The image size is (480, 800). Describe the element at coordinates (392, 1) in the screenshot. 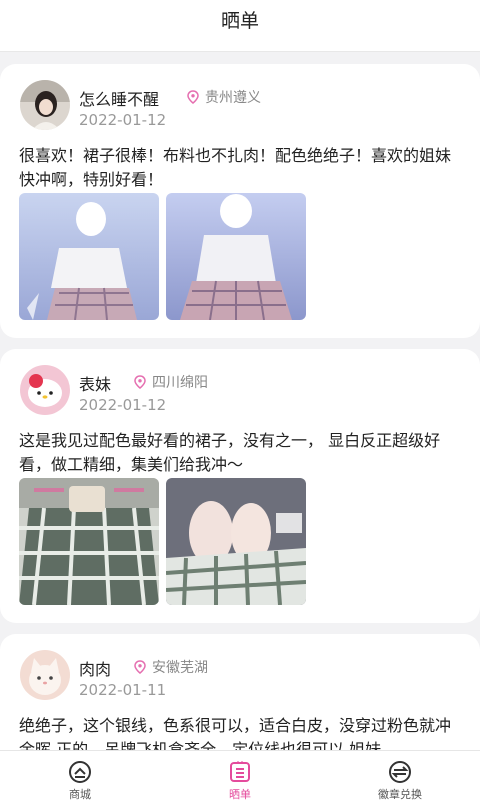

I see `status-bar-fragment` at that location.